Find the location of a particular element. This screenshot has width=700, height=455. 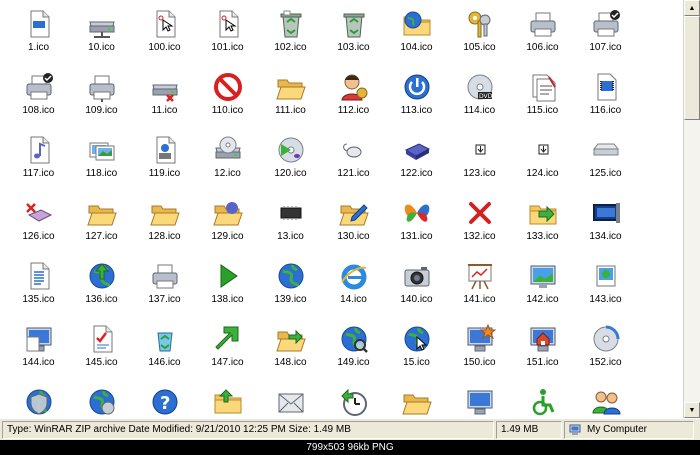

file-item: 147.ico is located at coordinates (227, 348).